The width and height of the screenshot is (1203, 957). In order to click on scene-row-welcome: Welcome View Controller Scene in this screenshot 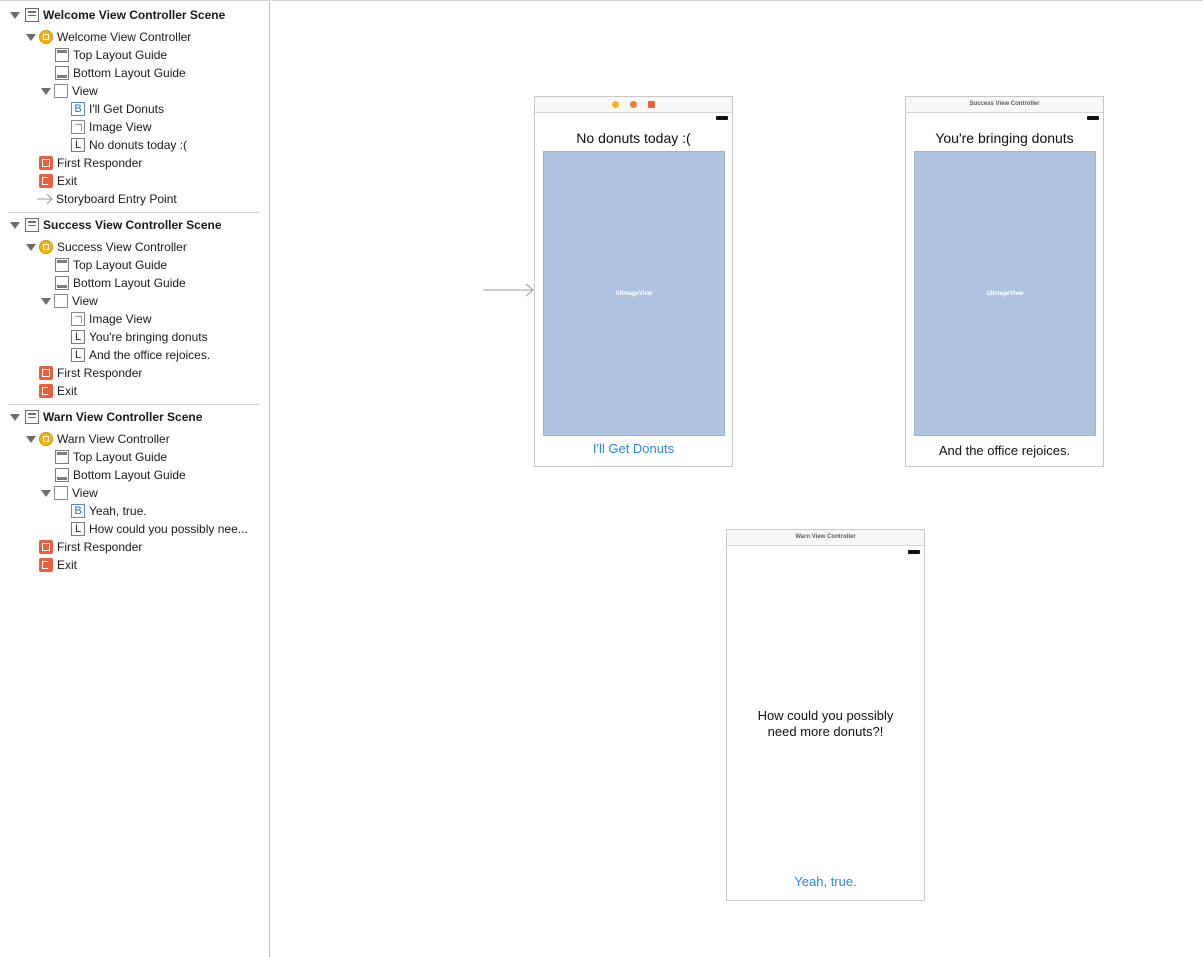, I will do `click(117, 15)`.